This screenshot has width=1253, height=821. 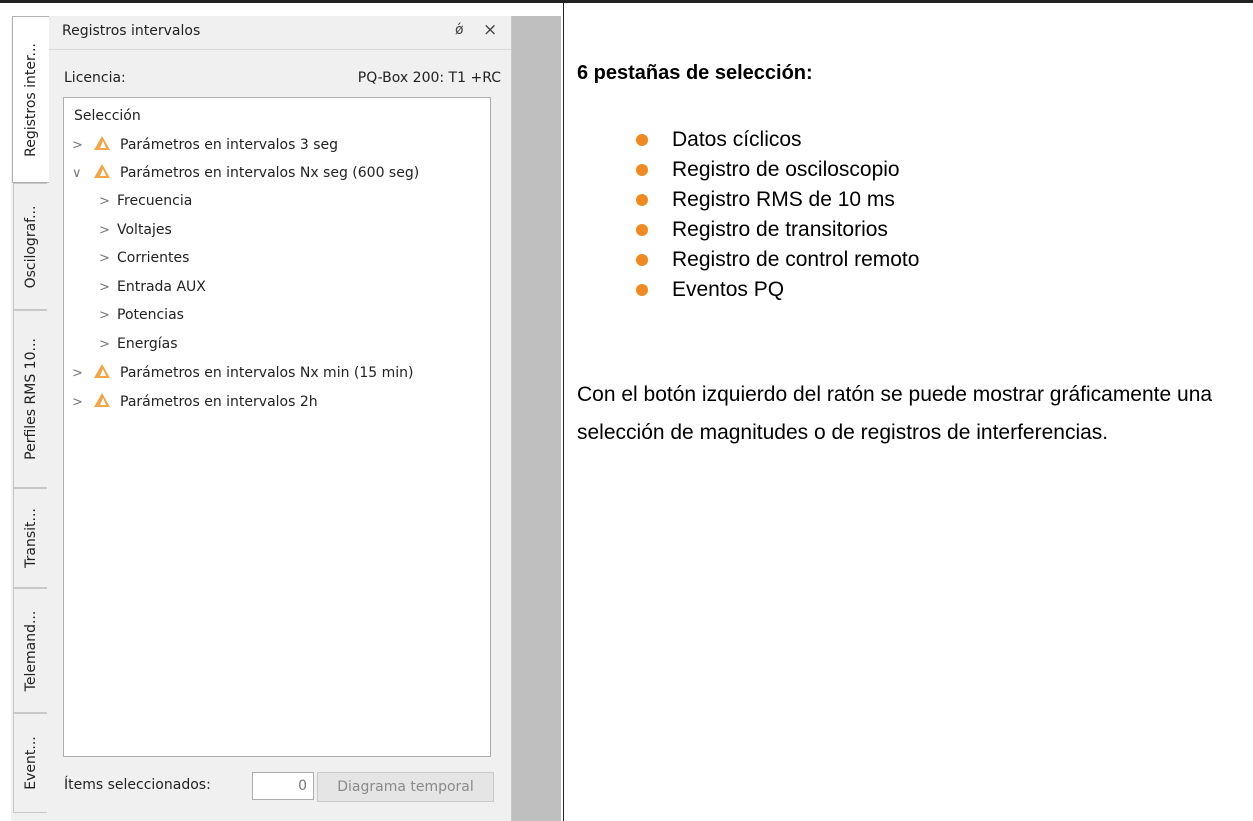 What do you see at coordinates (145, 203) in the screenshot?
I see `tree-node-frecuencia: > Frecuencia` at bounding box center [145, 203].